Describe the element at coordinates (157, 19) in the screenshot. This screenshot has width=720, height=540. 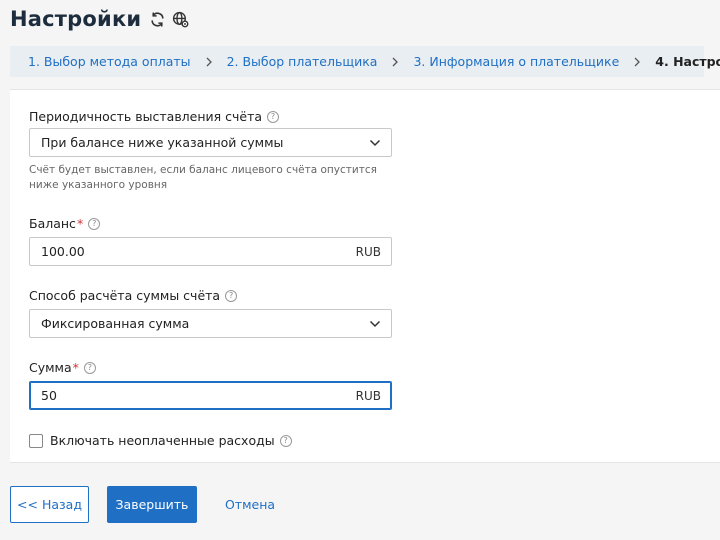
I see `refresh-icon` at that location.